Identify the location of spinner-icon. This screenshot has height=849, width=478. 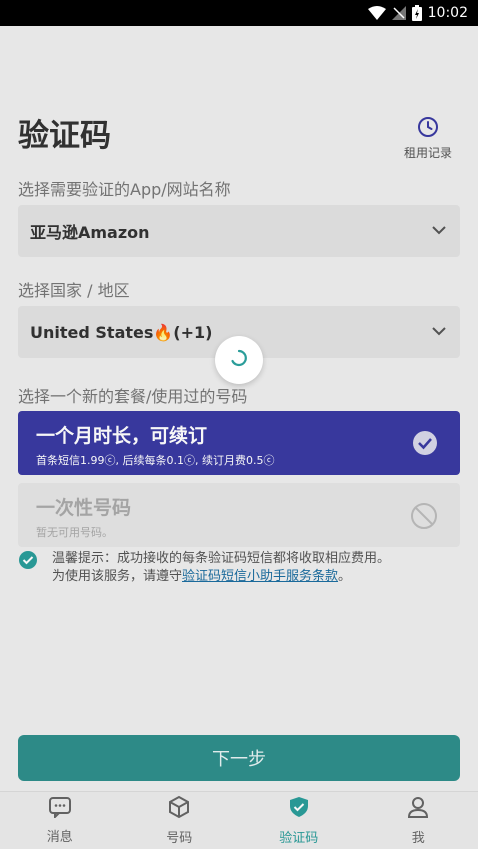
(239, 360).